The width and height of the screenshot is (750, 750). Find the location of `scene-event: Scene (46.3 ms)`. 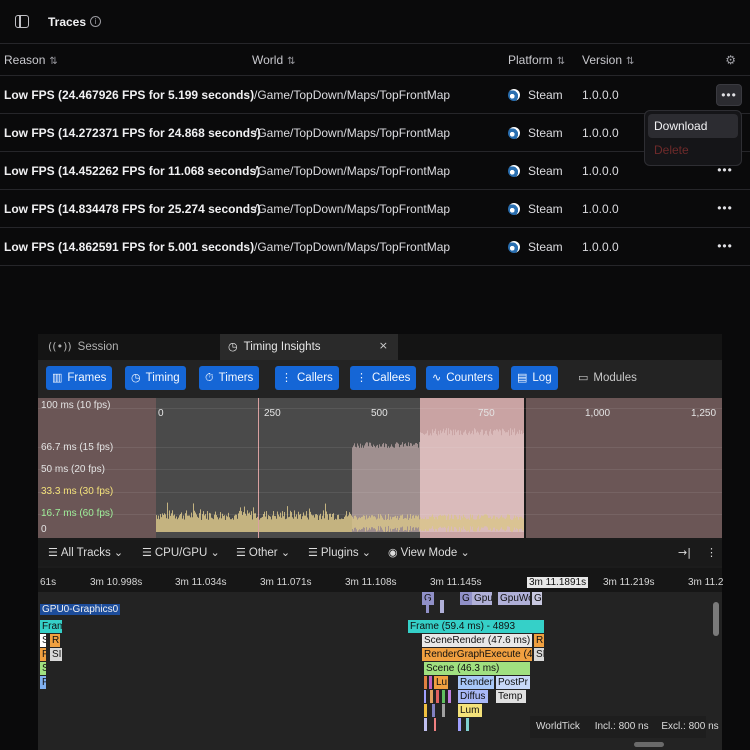

scene-event: Scene (46.3 ms) is located at coordinates (477, 668).